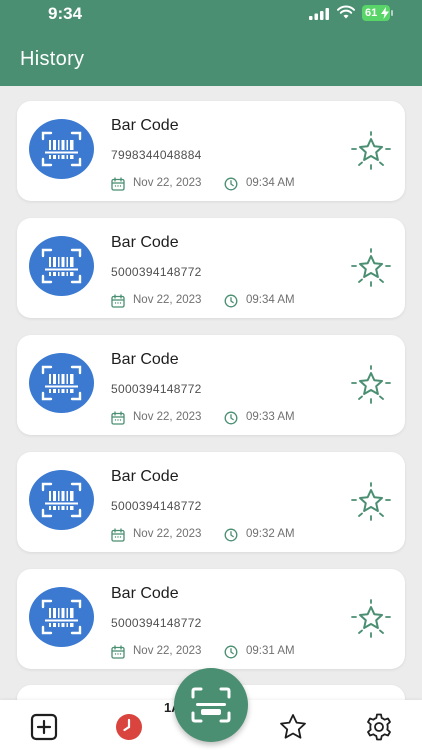 The image size is (422, 750). I want to click on cellular-signal-icon, so click(319, 14).